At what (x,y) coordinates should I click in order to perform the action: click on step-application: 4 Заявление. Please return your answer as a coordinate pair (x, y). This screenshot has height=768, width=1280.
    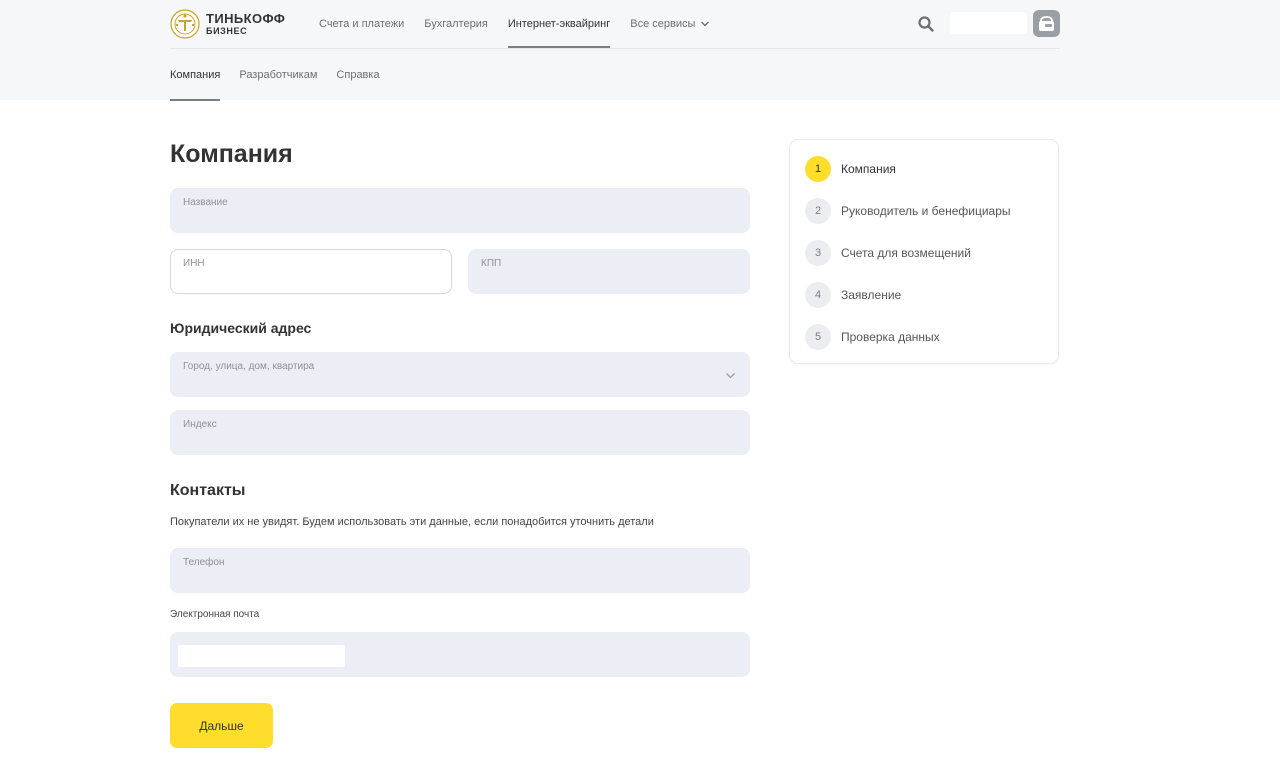
    Looking at the image, I should click on (853, 295).